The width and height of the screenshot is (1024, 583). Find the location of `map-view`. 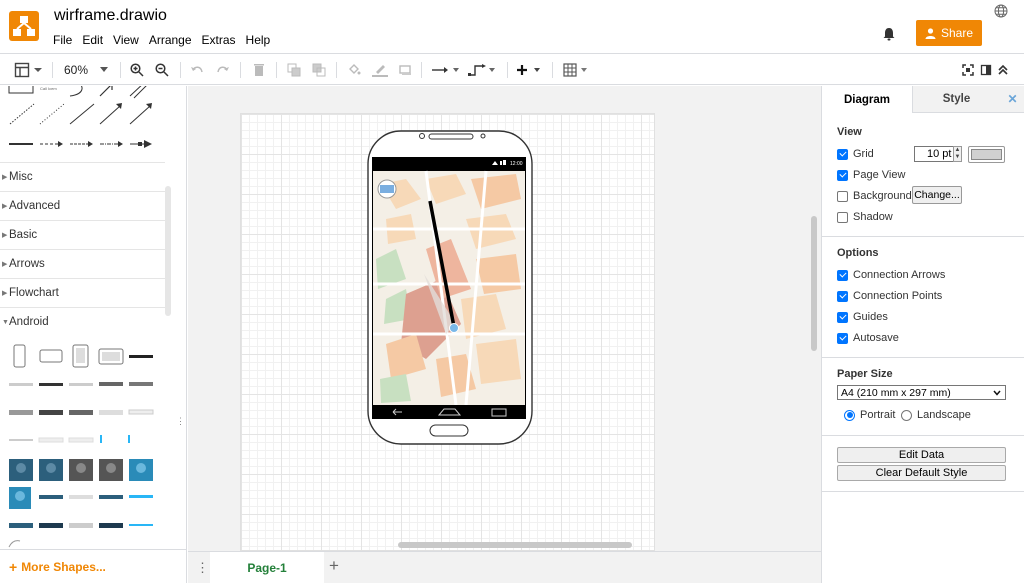

map-view is located at coordinates (449, 288).